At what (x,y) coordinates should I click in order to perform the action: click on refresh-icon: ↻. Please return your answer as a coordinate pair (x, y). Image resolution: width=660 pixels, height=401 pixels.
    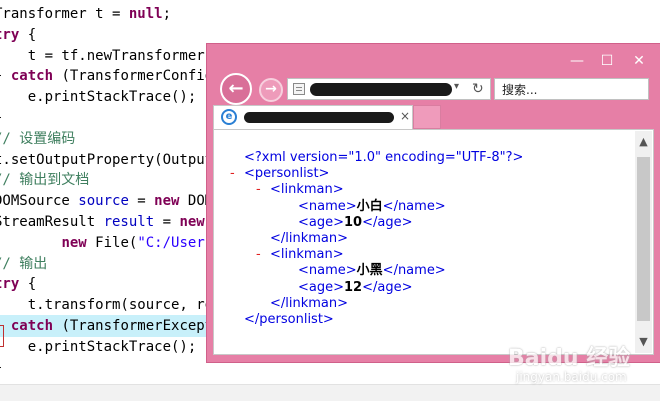
    Looking at the image, I should click on (478, 89).